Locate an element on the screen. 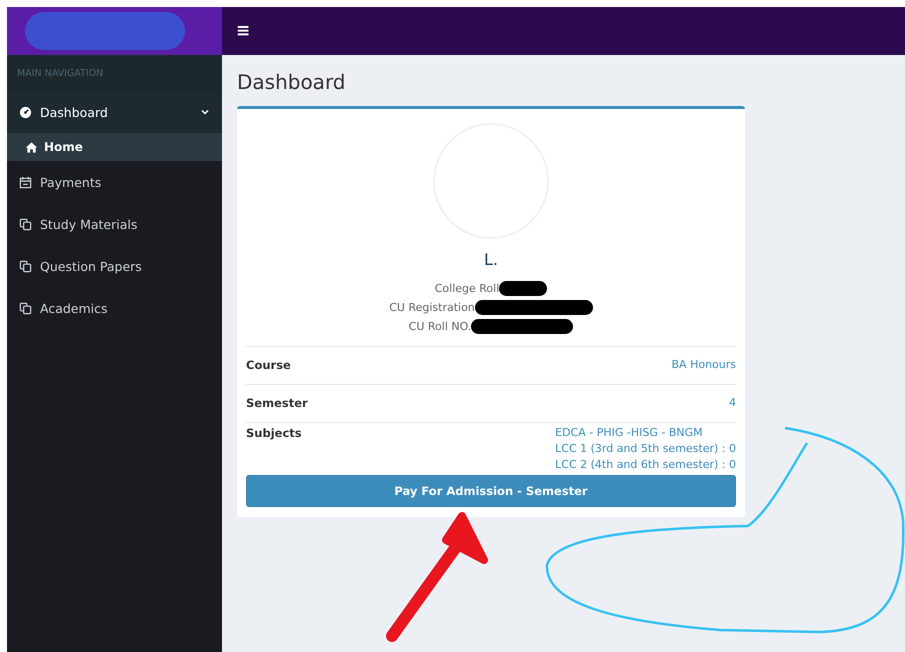  nav-item: Question Papers is located at coordinates (114, 266).